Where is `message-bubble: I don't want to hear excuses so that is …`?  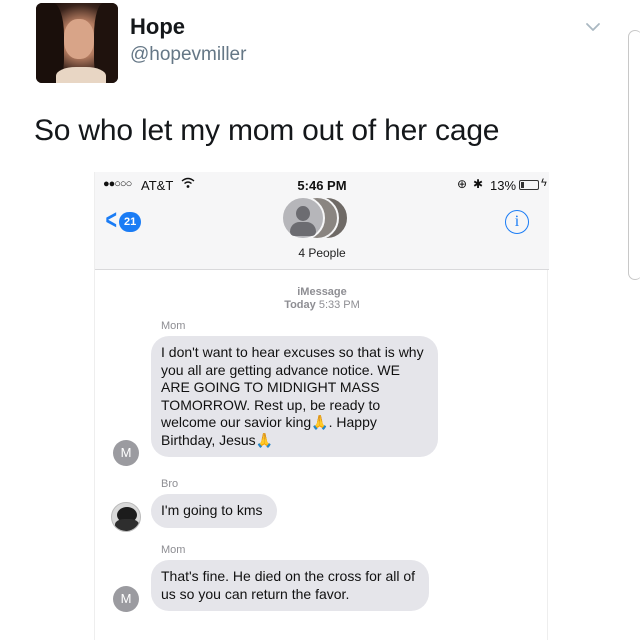
message-bubble: I don't want to hear excuses so that is … is located at coordinates (294, 396).